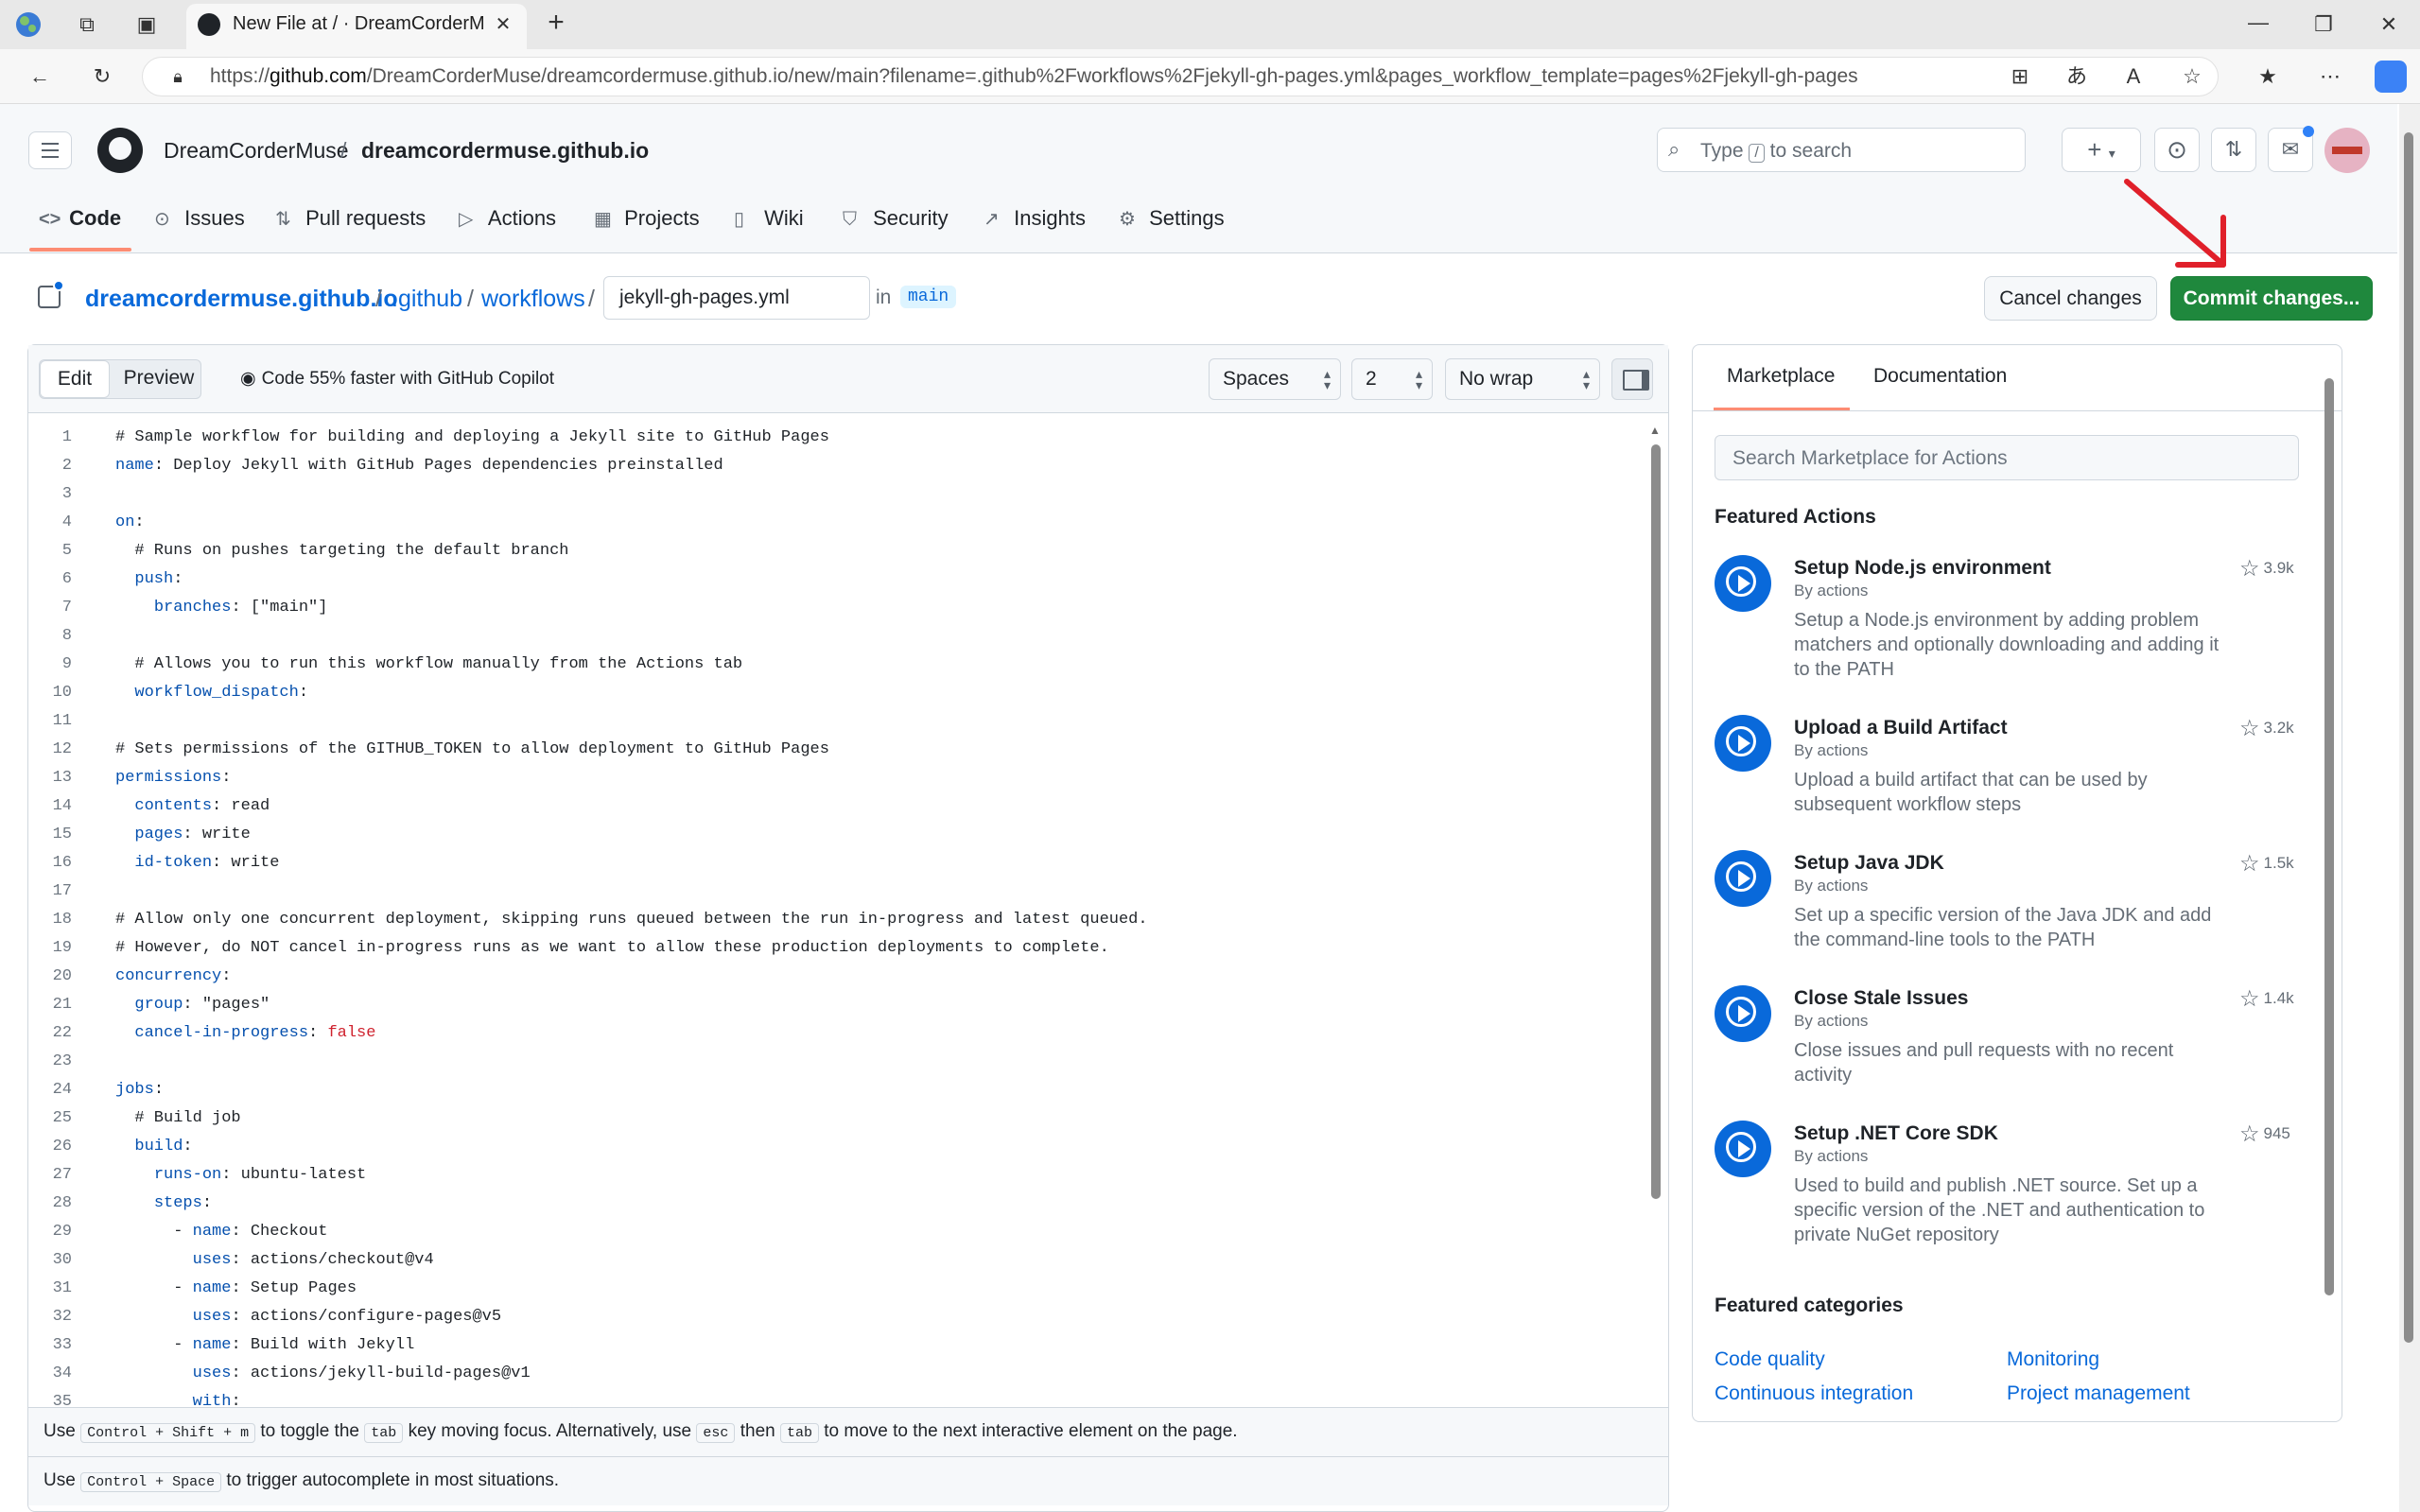  Describe the element at coordinates (2391, 77) in the screenshot. I see `copilot-sidebar-icon` at that location.